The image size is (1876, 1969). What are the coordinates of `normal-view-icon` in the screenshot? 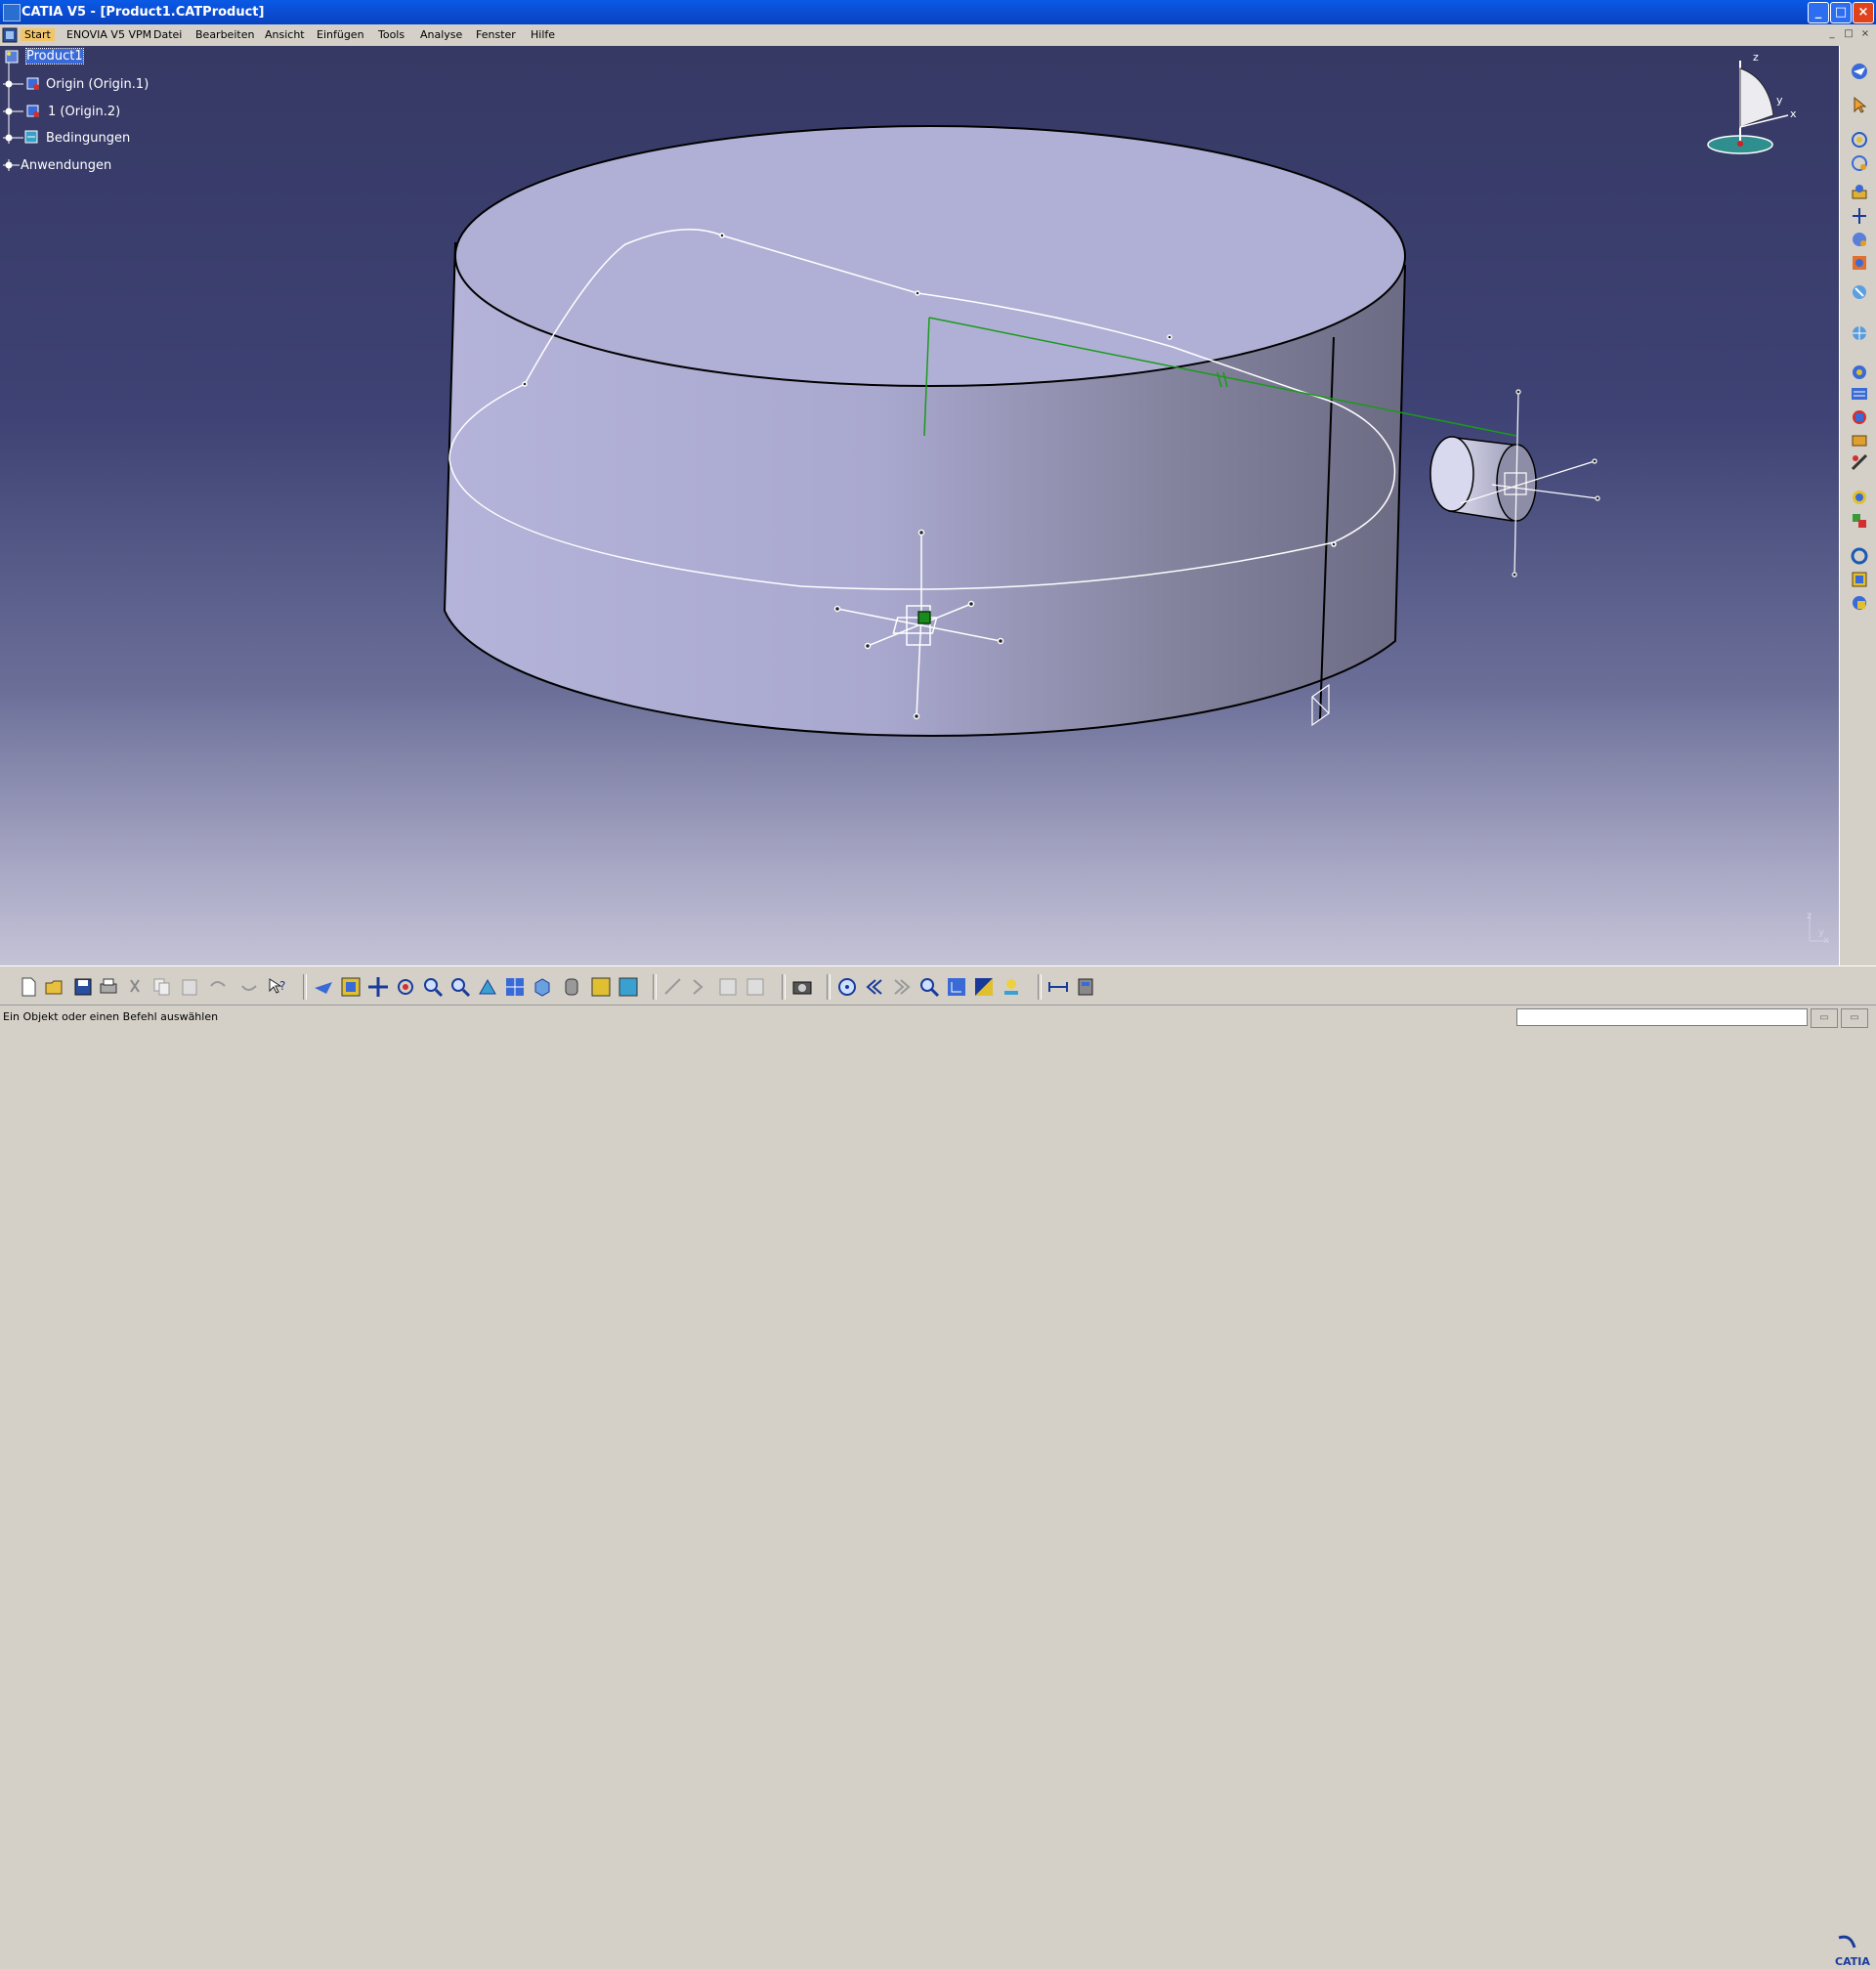 It's located at (487, 987).